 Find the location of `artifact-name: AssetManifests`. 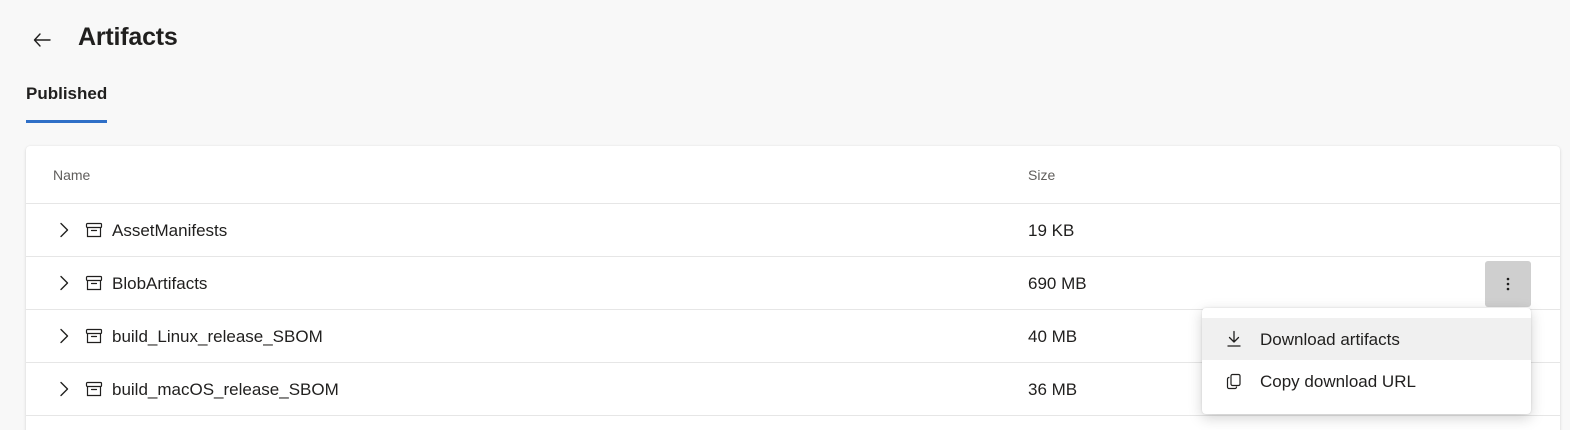

artifact-name: AssetManifests is located at coordinates (170, 230).